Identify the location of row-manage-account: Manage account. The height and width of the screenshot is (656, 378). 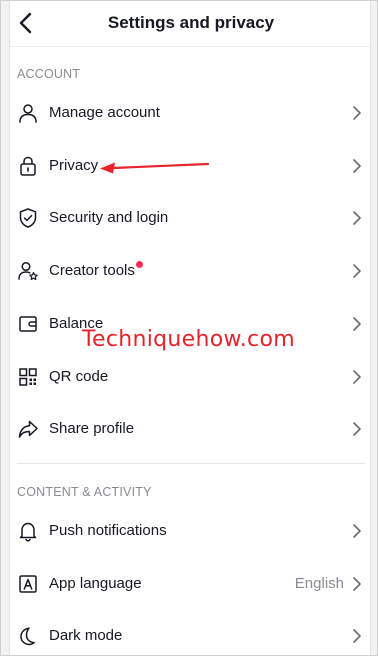
(191, 113).